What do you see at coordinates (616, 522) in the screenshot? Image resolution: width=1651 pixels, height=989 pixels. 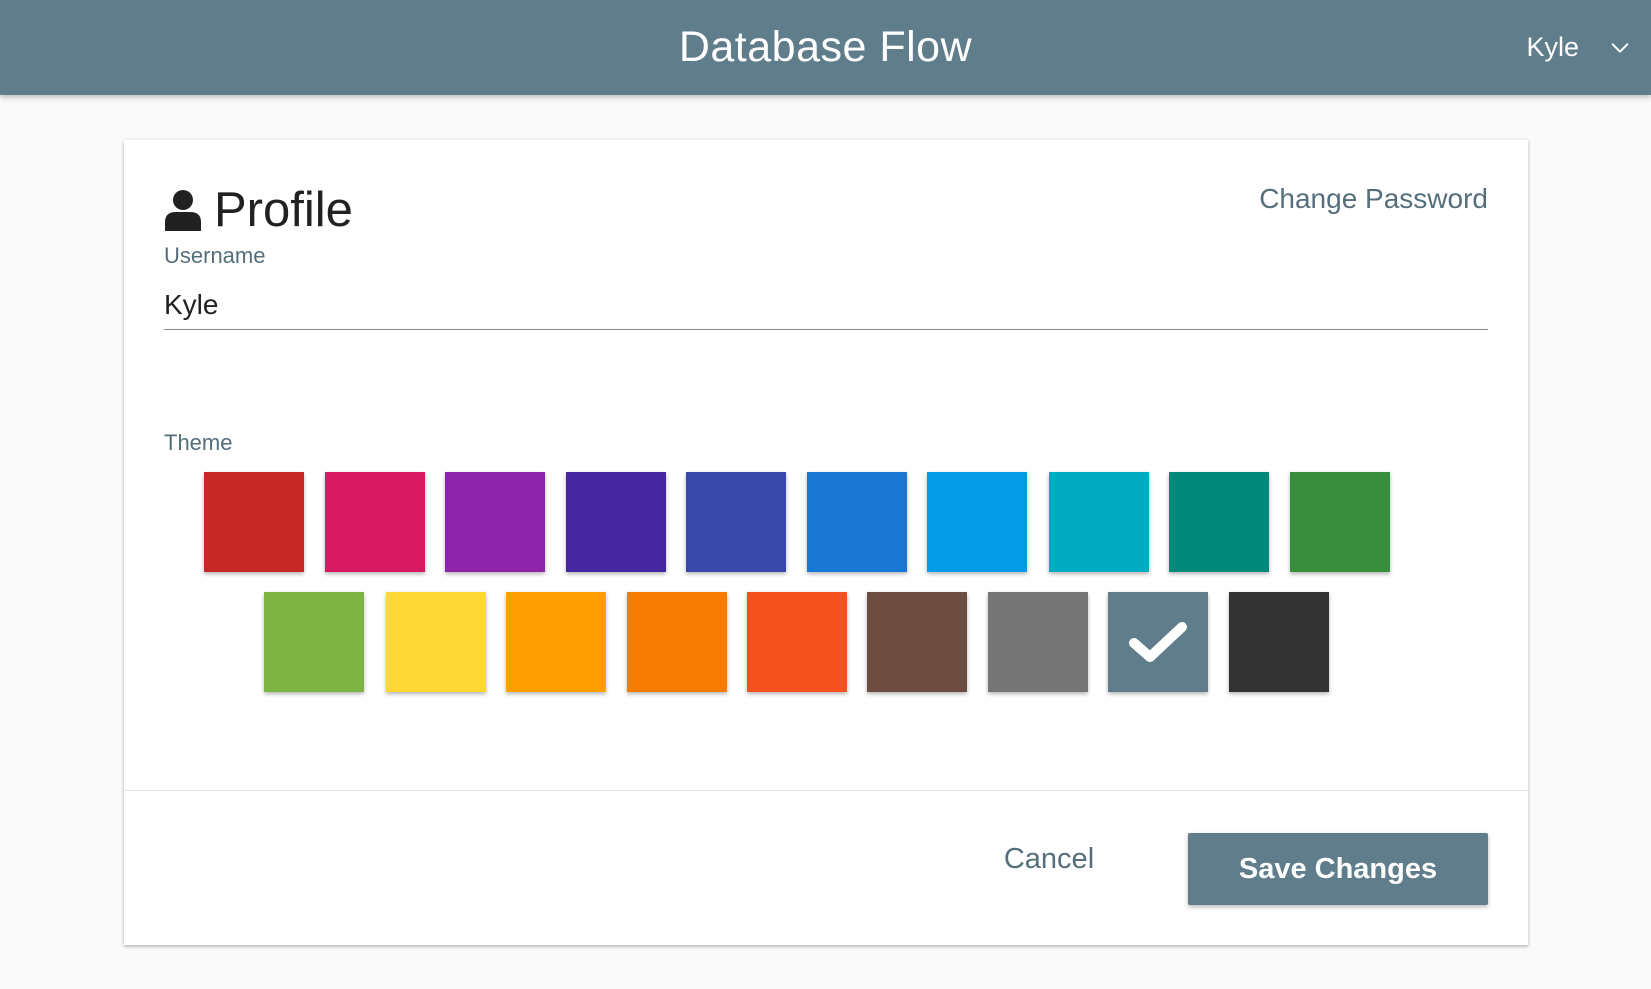 I see `theme-swatch-deep-purple` at bounding box center [616, 522].